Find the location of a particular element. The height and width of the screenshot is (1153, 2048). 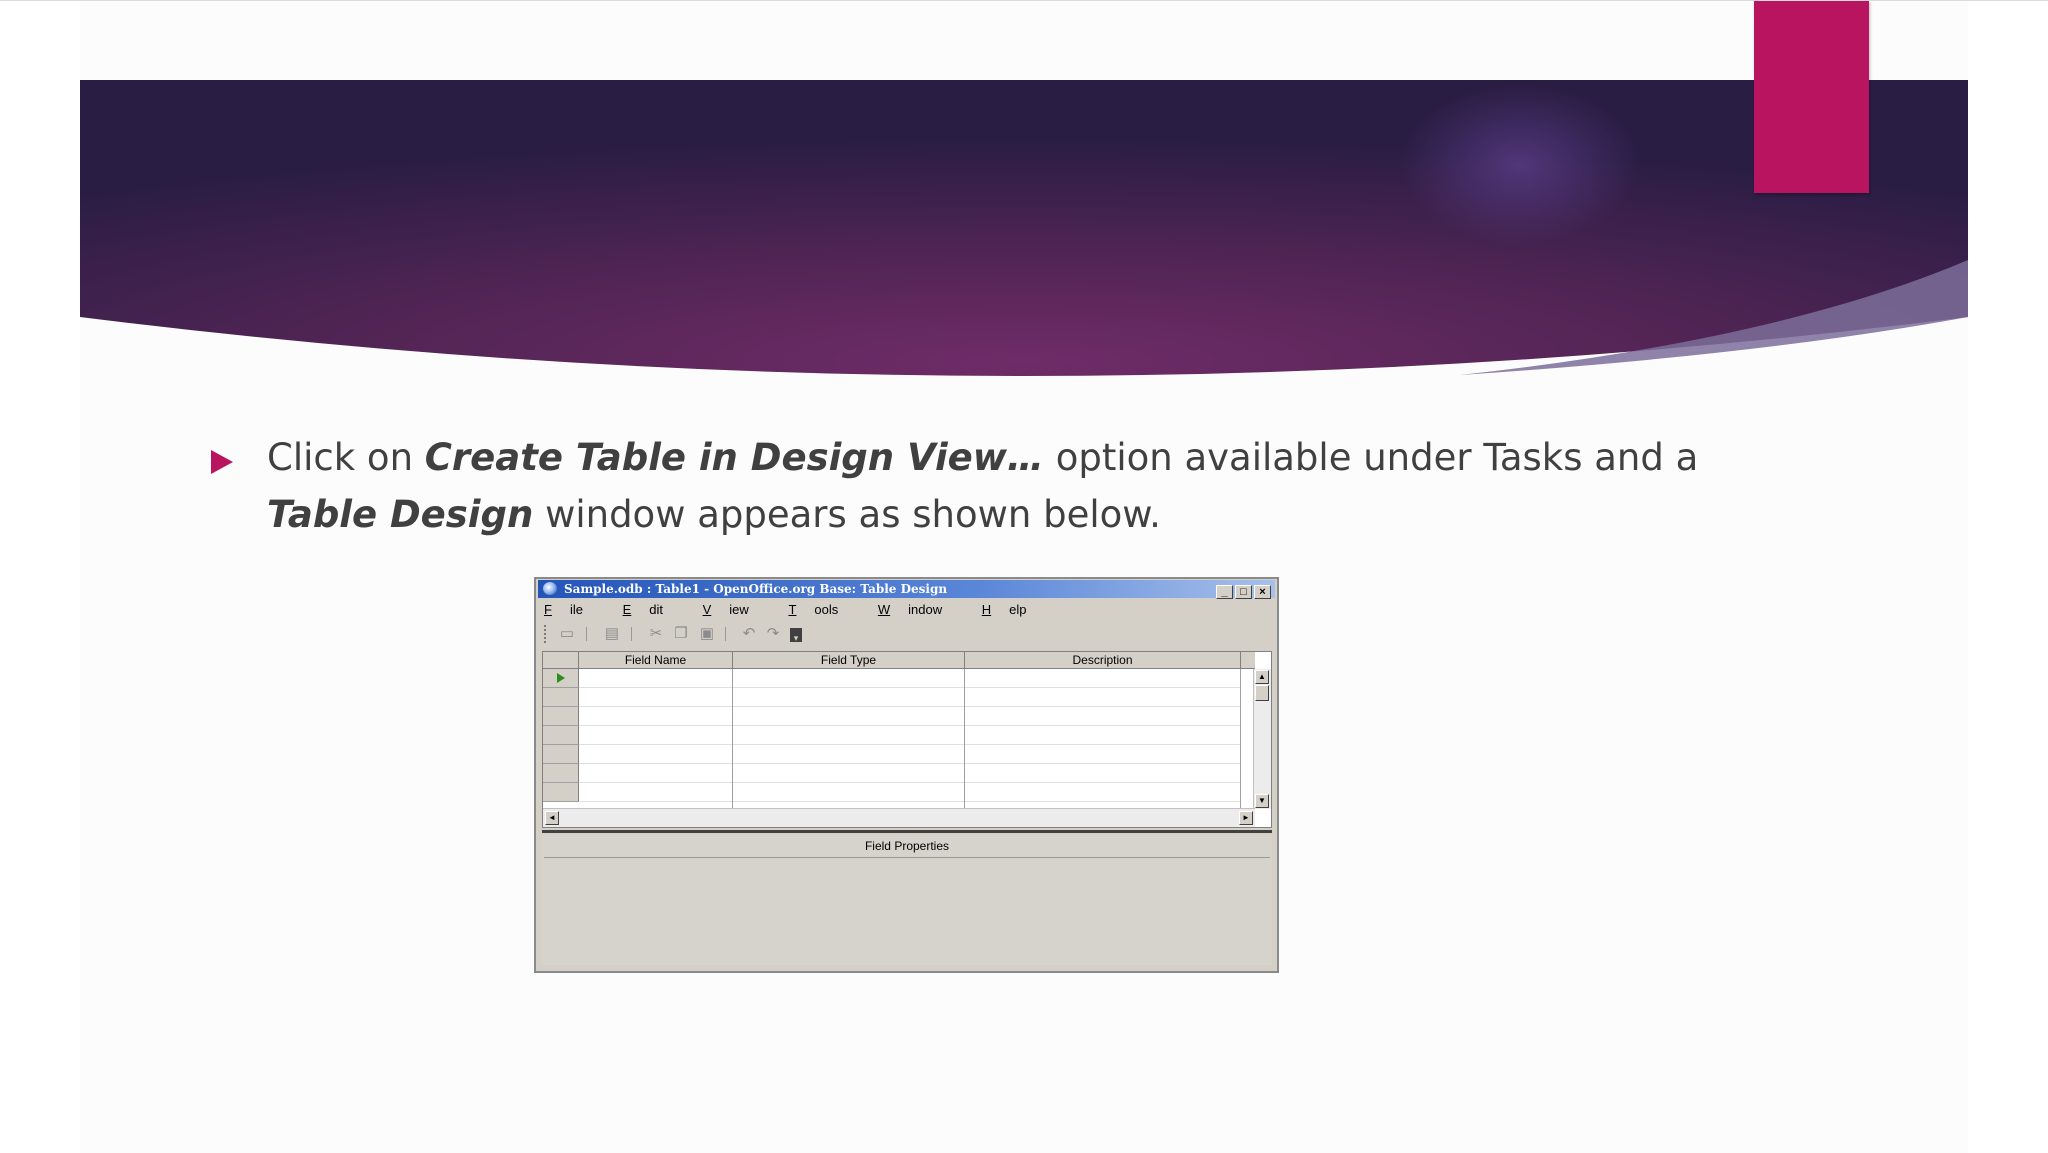

scroll-up-icon: ▲ is located at coordinates (1262, 677).